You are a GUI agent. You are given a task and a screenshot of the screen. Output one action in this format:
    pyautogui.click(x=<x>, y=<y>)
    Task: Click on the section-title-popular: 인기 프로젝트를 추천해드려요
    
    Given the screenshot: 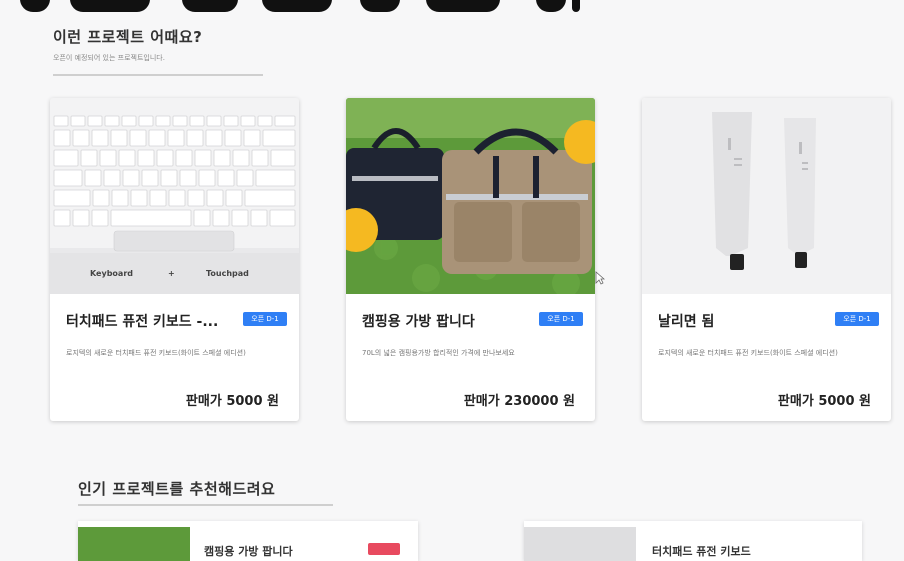 What is the action you would take?
    pyautogui.click(x=177, y=489)
    